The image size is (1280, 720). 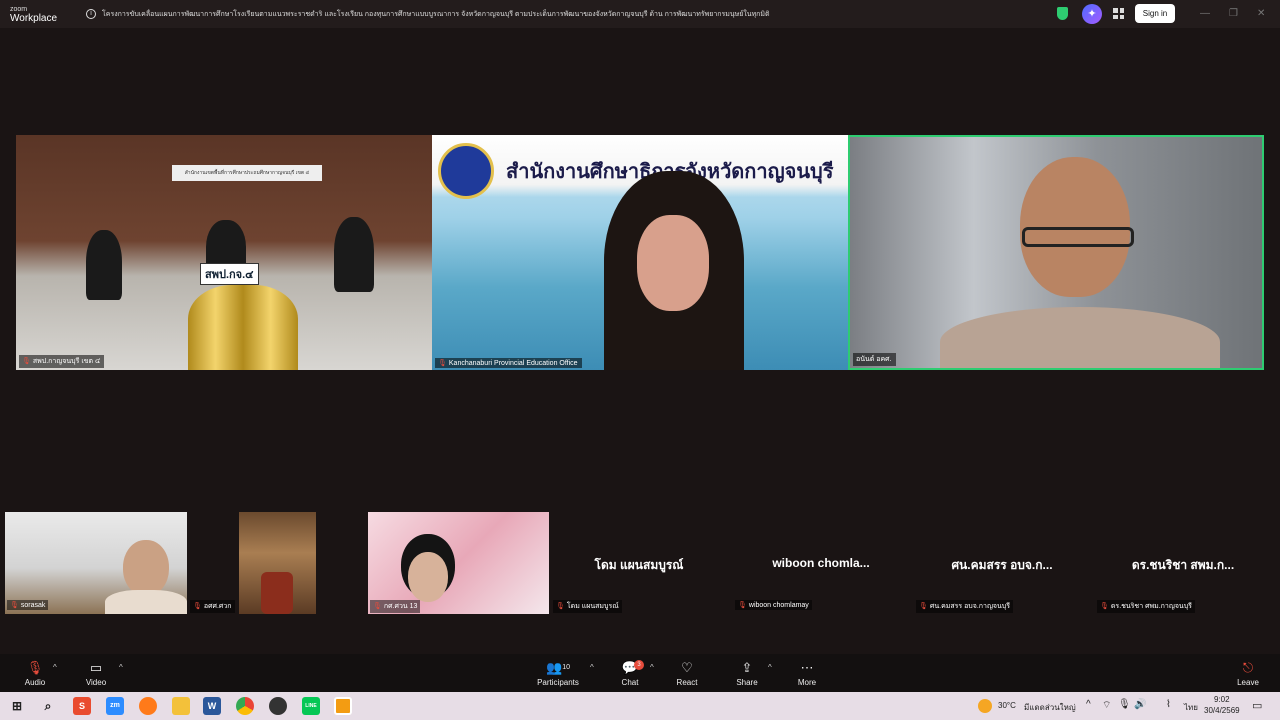 I want to click on audio-button: 🎙 Audio, so click(x=35, y=672).